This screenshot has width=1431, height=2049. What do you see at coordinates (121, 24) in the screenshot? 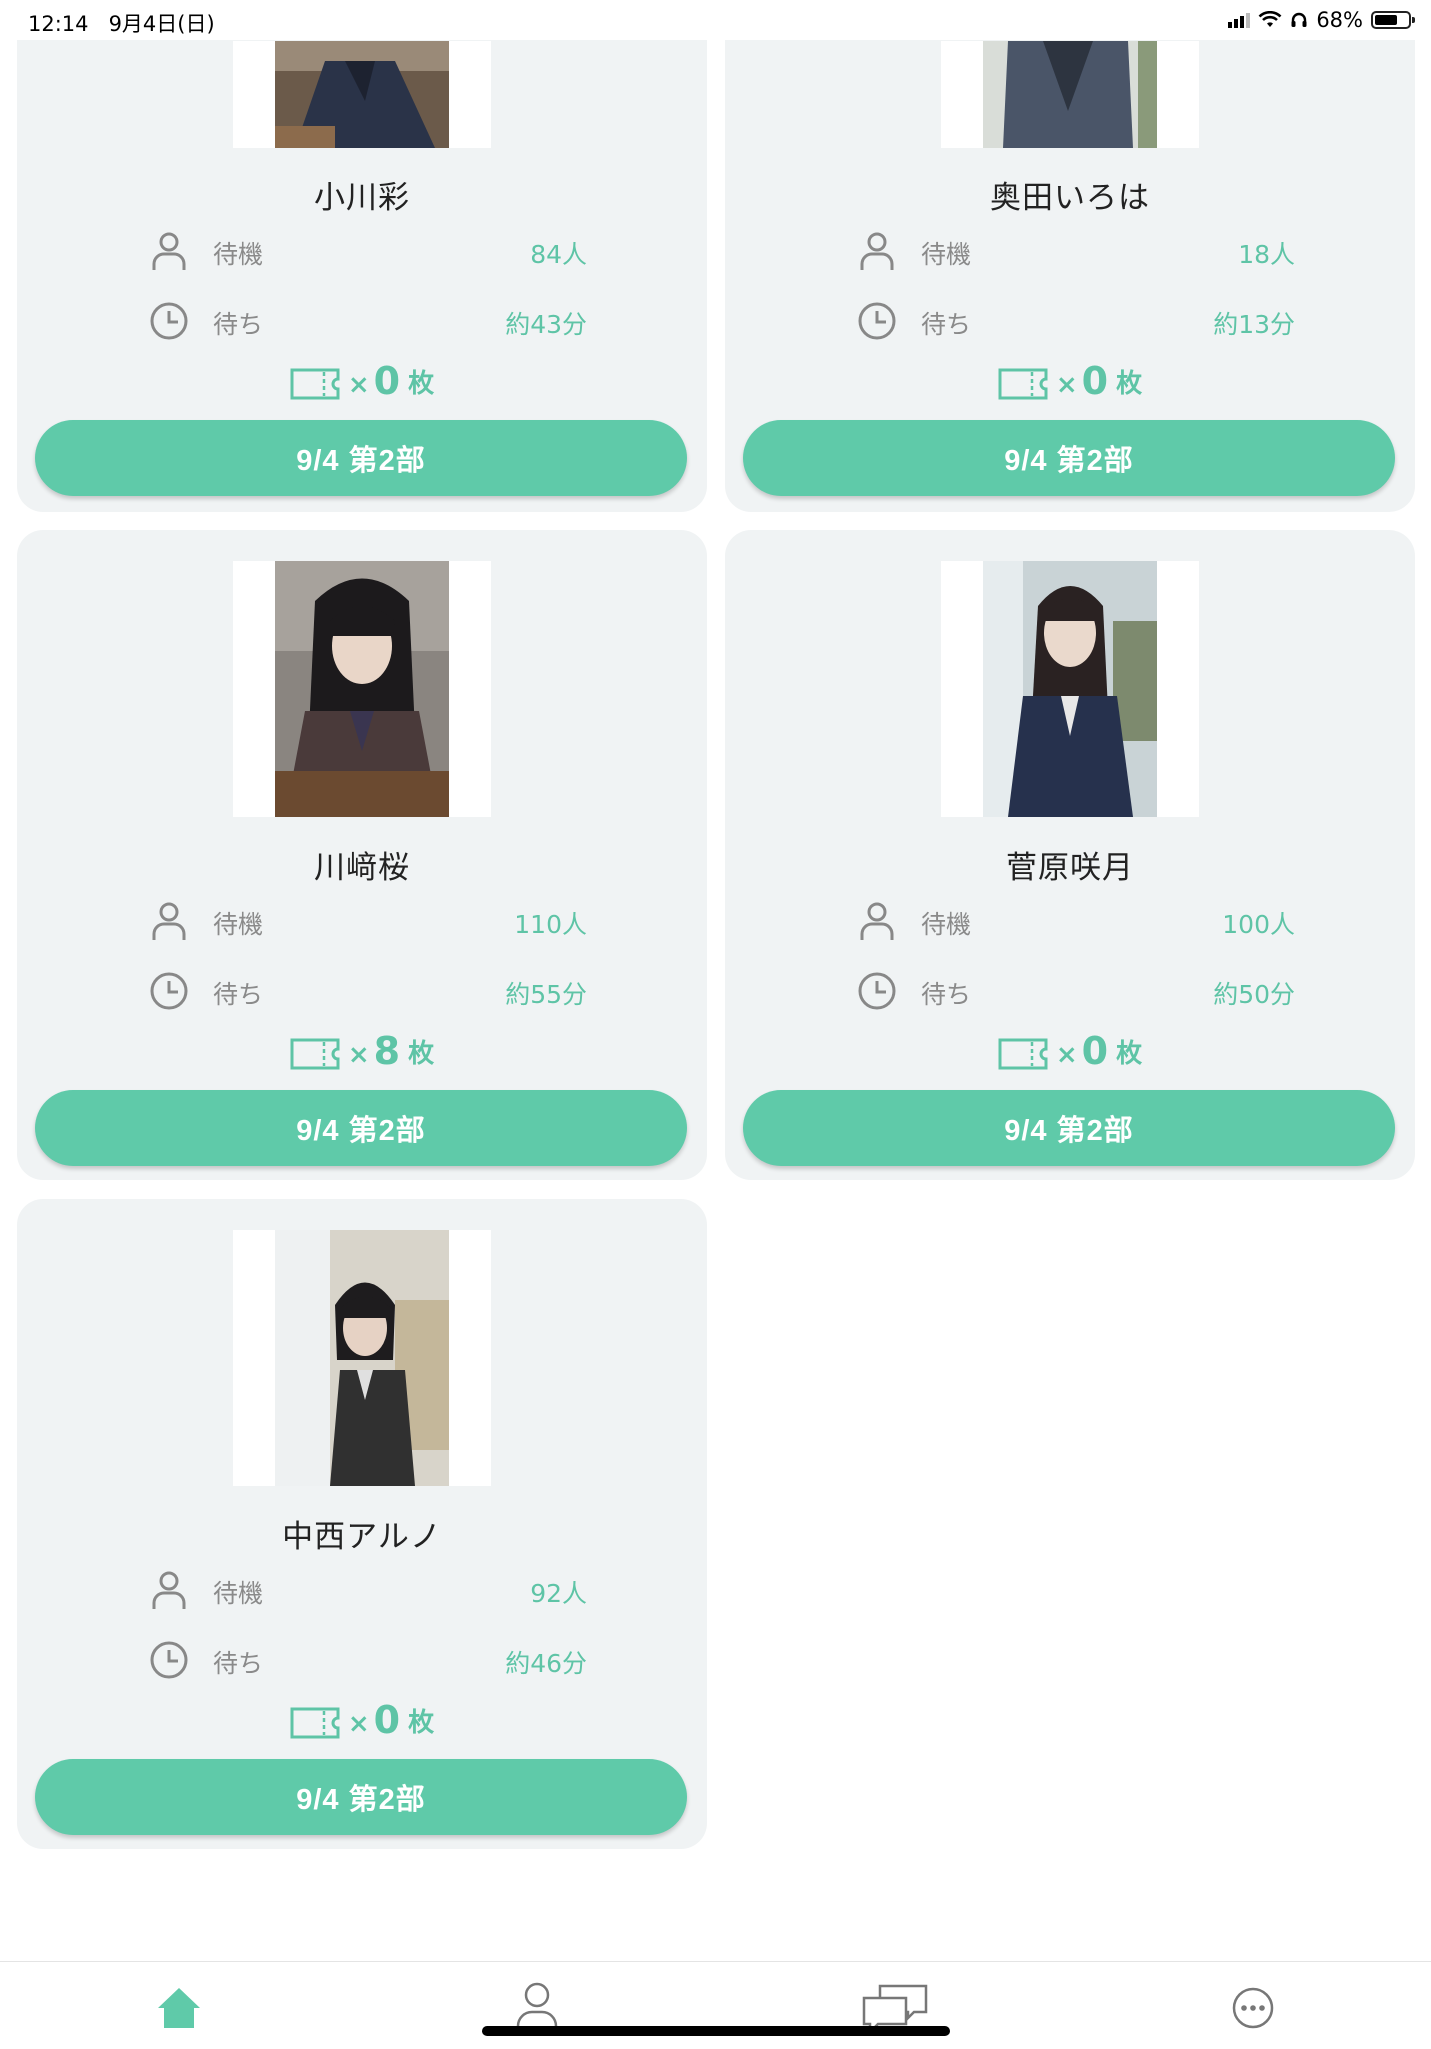
I see `status-time: 12:14 9月4日(日)` at bounding box center [121, 24].